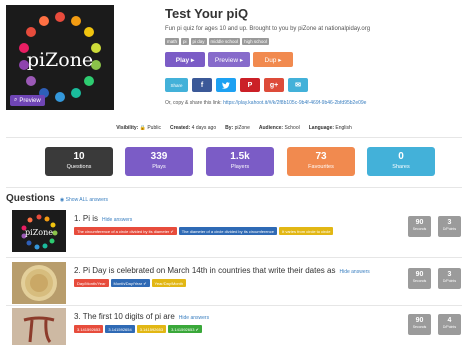 The image size is (468, 345). Describe the element at coordinates (159, 161) in the screenshot. I see `stat-plays: 339 Plays` at that location.